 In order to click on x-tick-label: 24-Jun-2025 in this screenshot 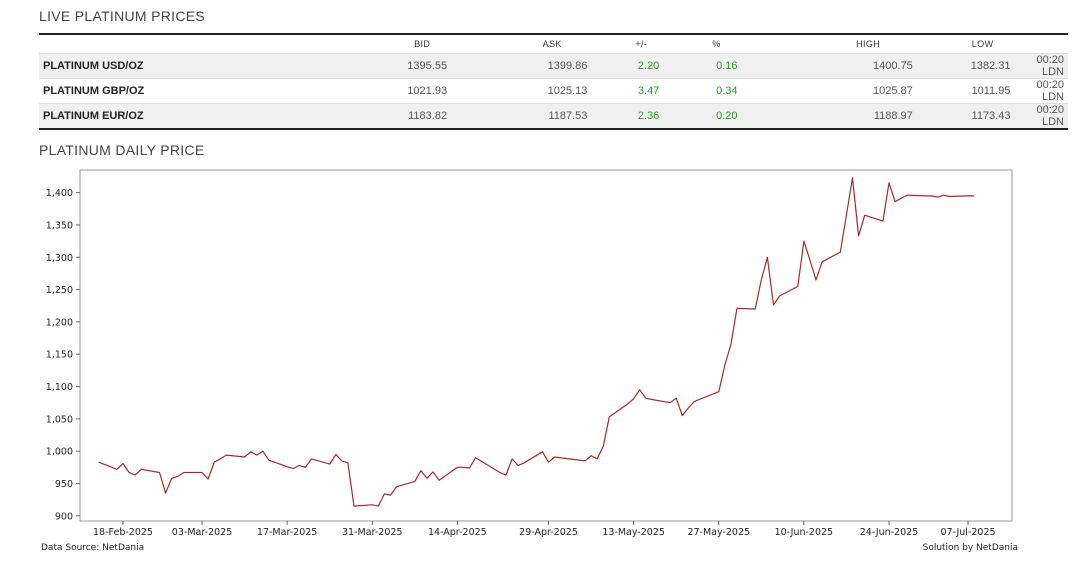, I will do `click(889, 532)`.